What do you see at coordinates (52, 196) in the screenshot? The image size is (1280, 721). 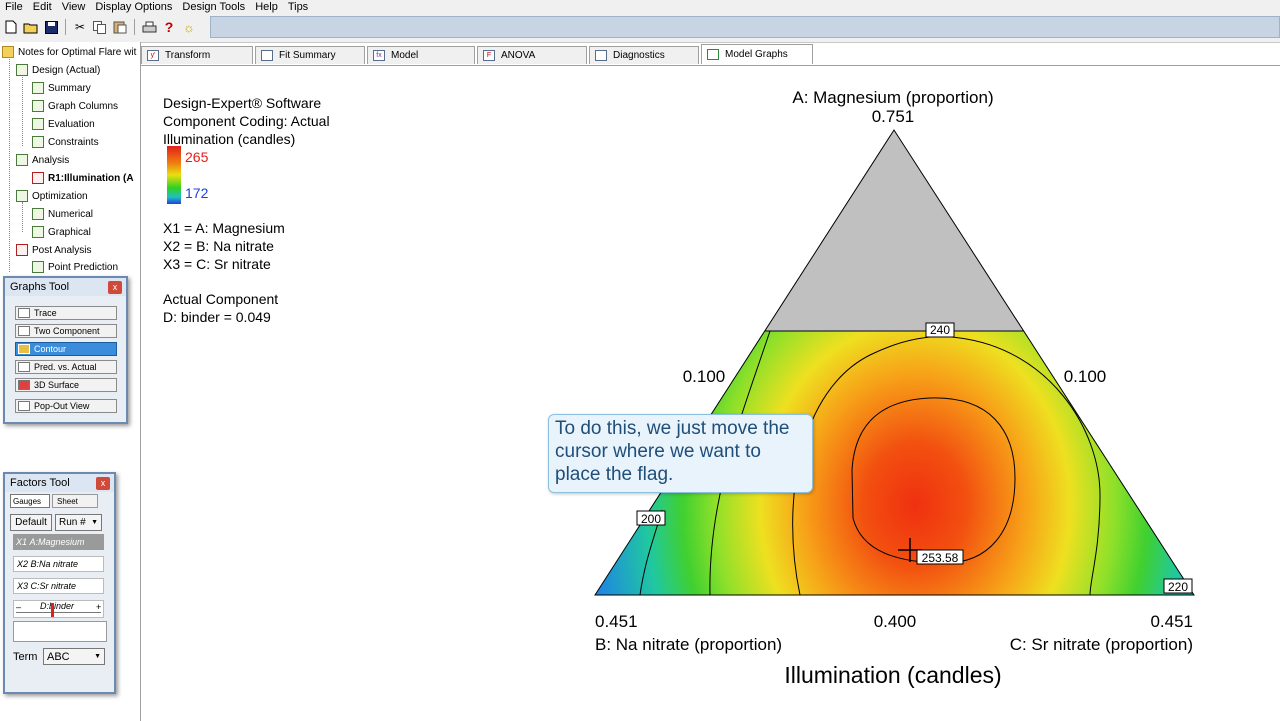 I see `tree-item-optimization: Optimization` at bounding box center [52, 196].